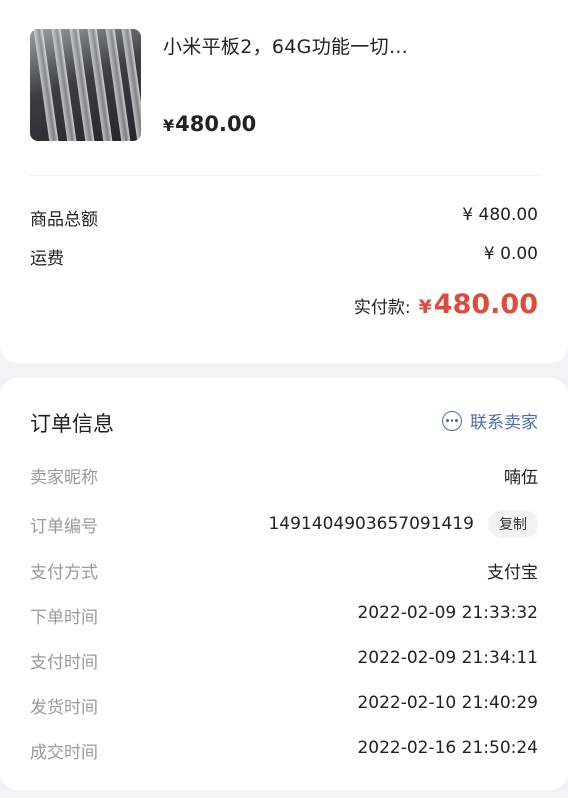 The image size is (568, 798). Describe the element at coordinates (521, 478) in the screenshot. I see `seller-nickname-value: 喃伍` at that location.